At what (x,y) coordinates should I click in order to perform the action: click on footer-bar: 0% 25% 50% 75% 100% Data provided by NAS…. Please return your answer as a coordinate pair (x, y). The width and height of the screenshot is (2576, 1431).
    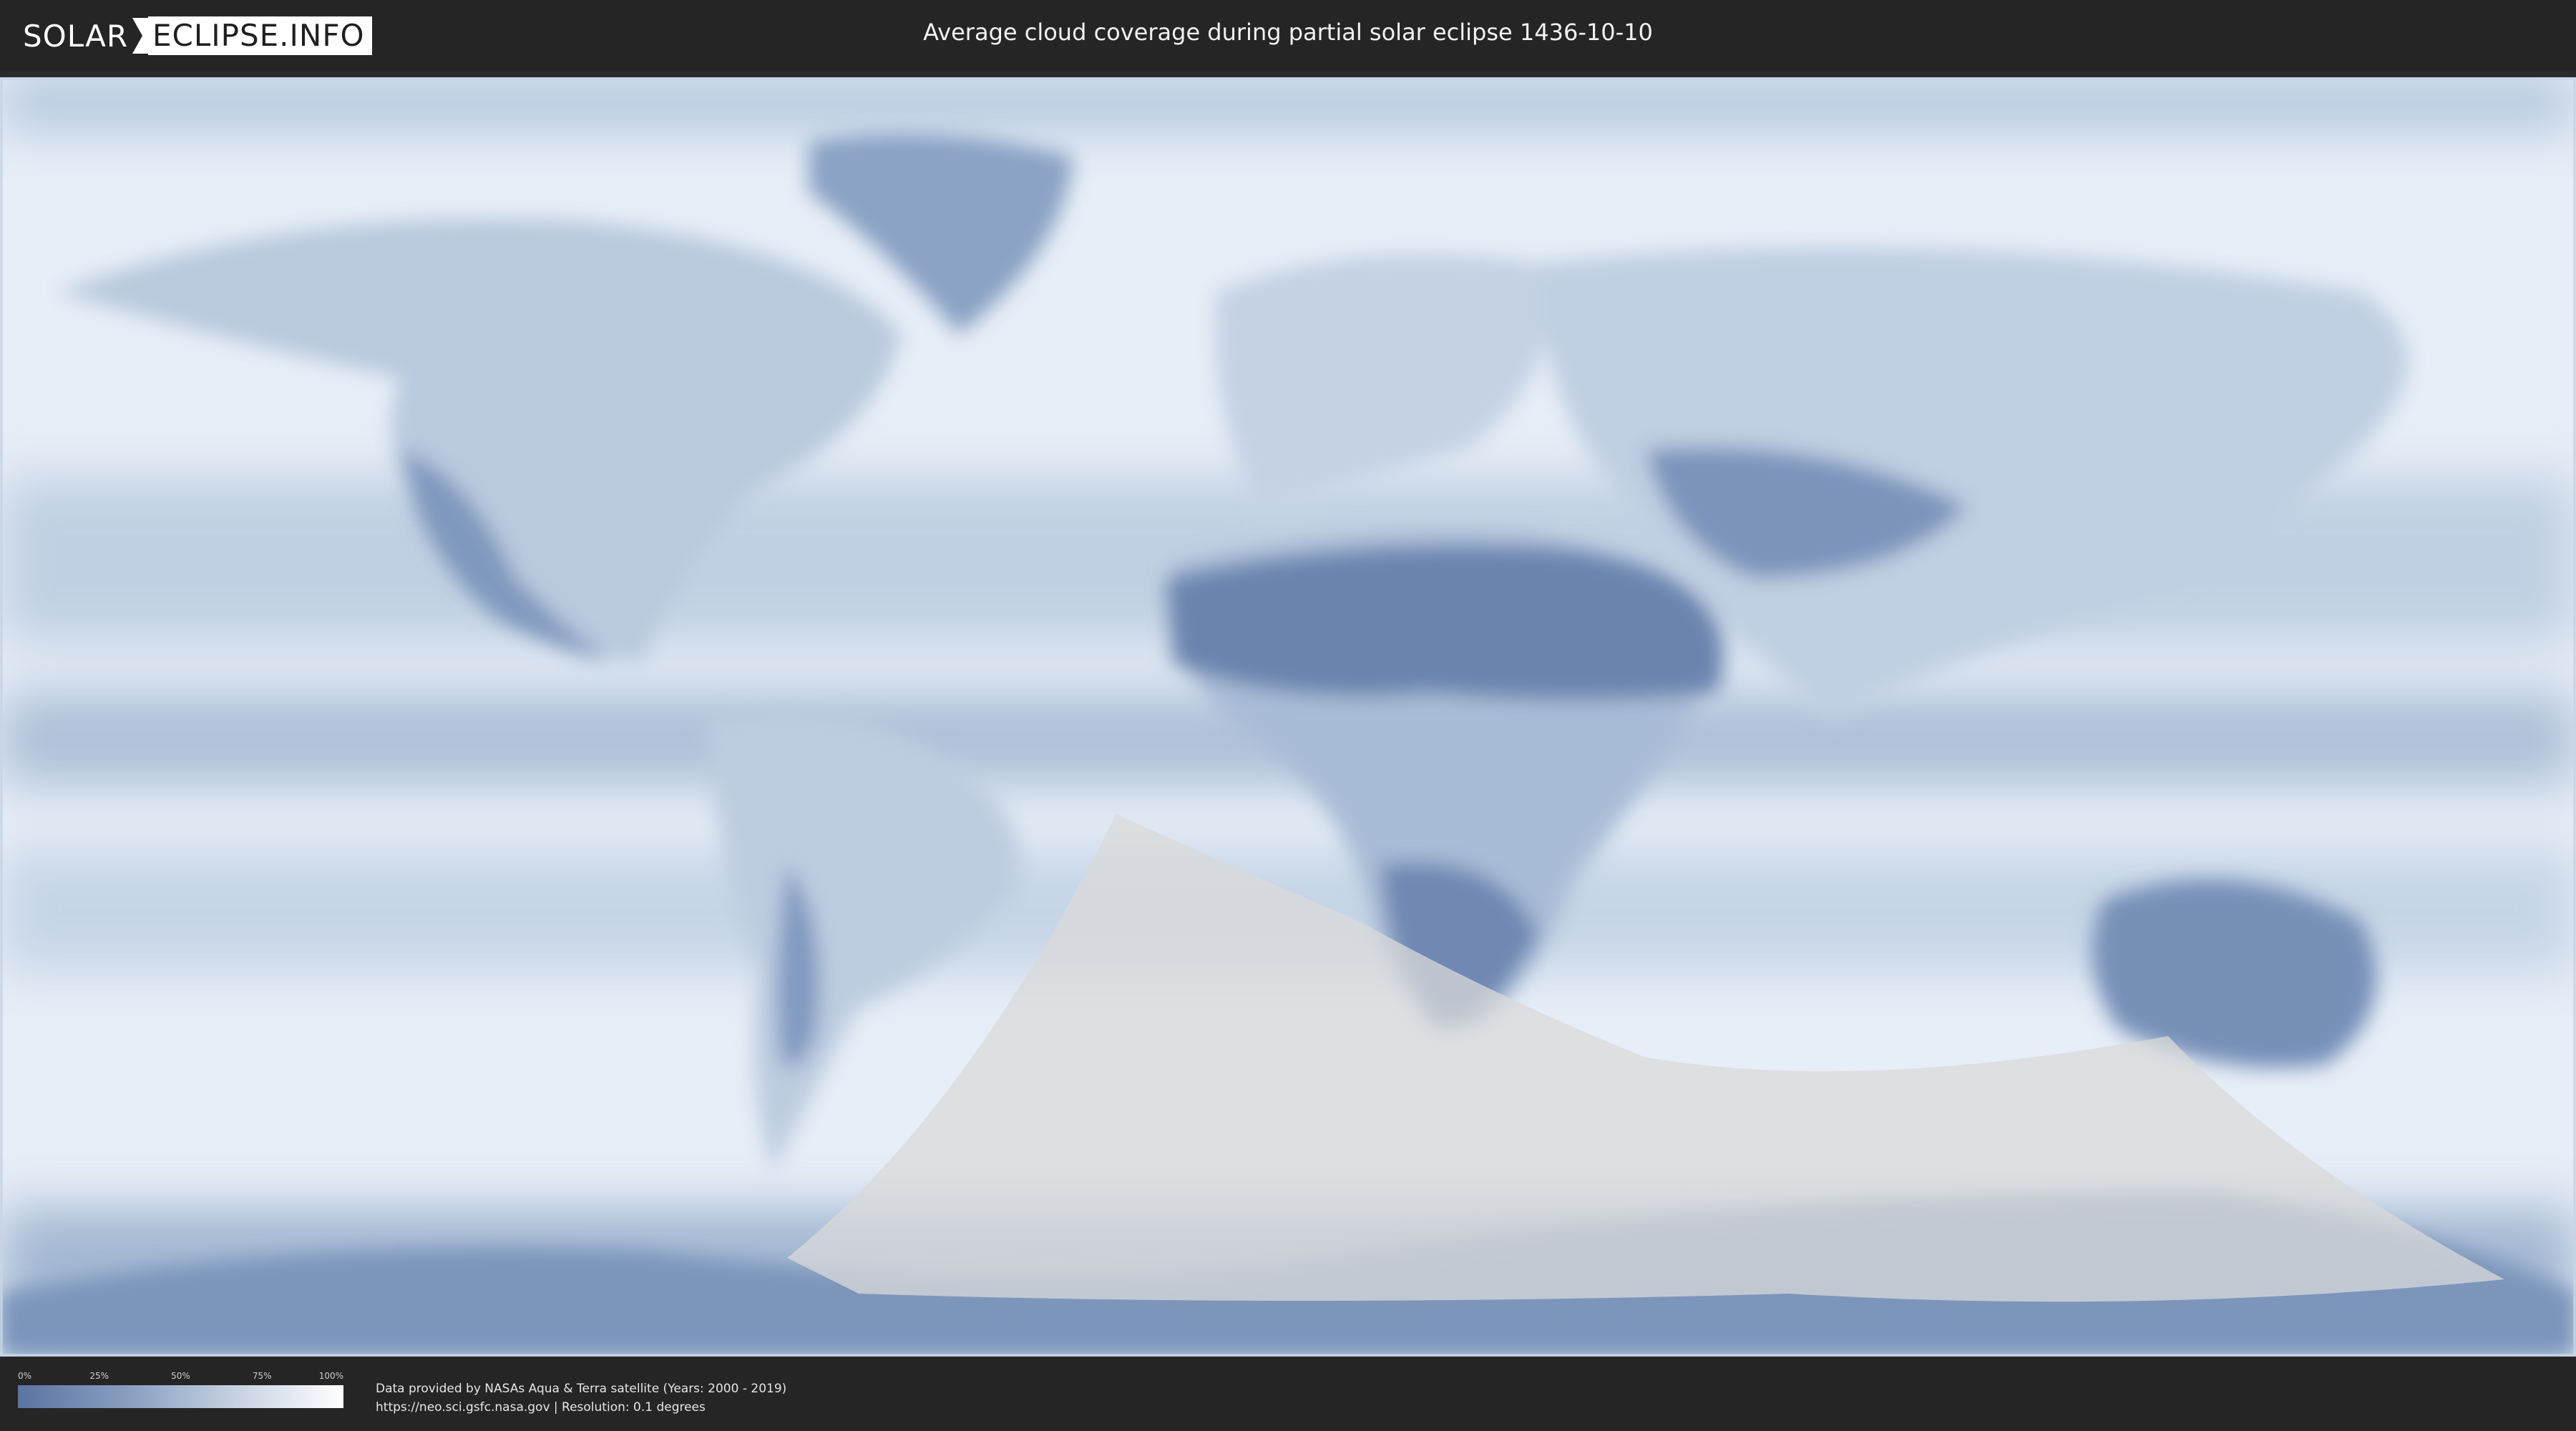
    Looking at the image, I should click on (1288, 1394).